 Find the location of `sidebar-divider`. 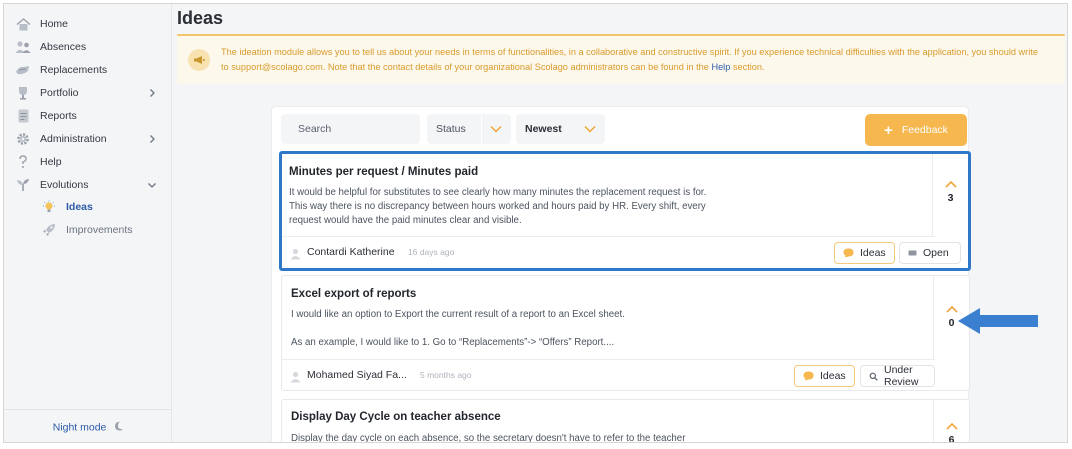

sidebar-divider is located at coordinates (88, 409).